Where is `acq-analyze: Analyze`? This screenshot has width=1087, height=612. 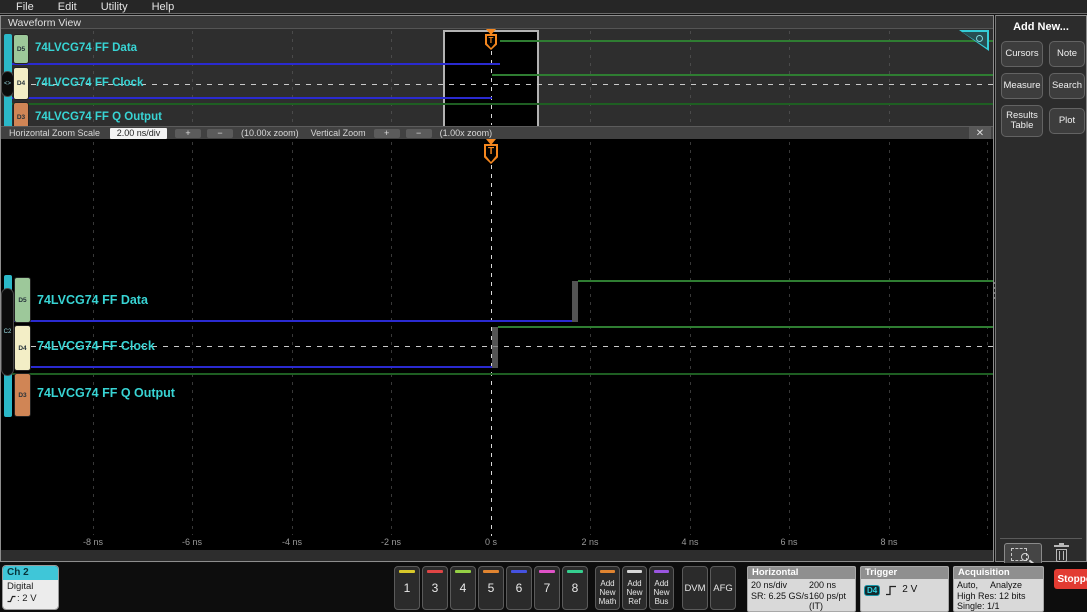
acq-analyze: Analyze is located at coordinates (1006, 585).